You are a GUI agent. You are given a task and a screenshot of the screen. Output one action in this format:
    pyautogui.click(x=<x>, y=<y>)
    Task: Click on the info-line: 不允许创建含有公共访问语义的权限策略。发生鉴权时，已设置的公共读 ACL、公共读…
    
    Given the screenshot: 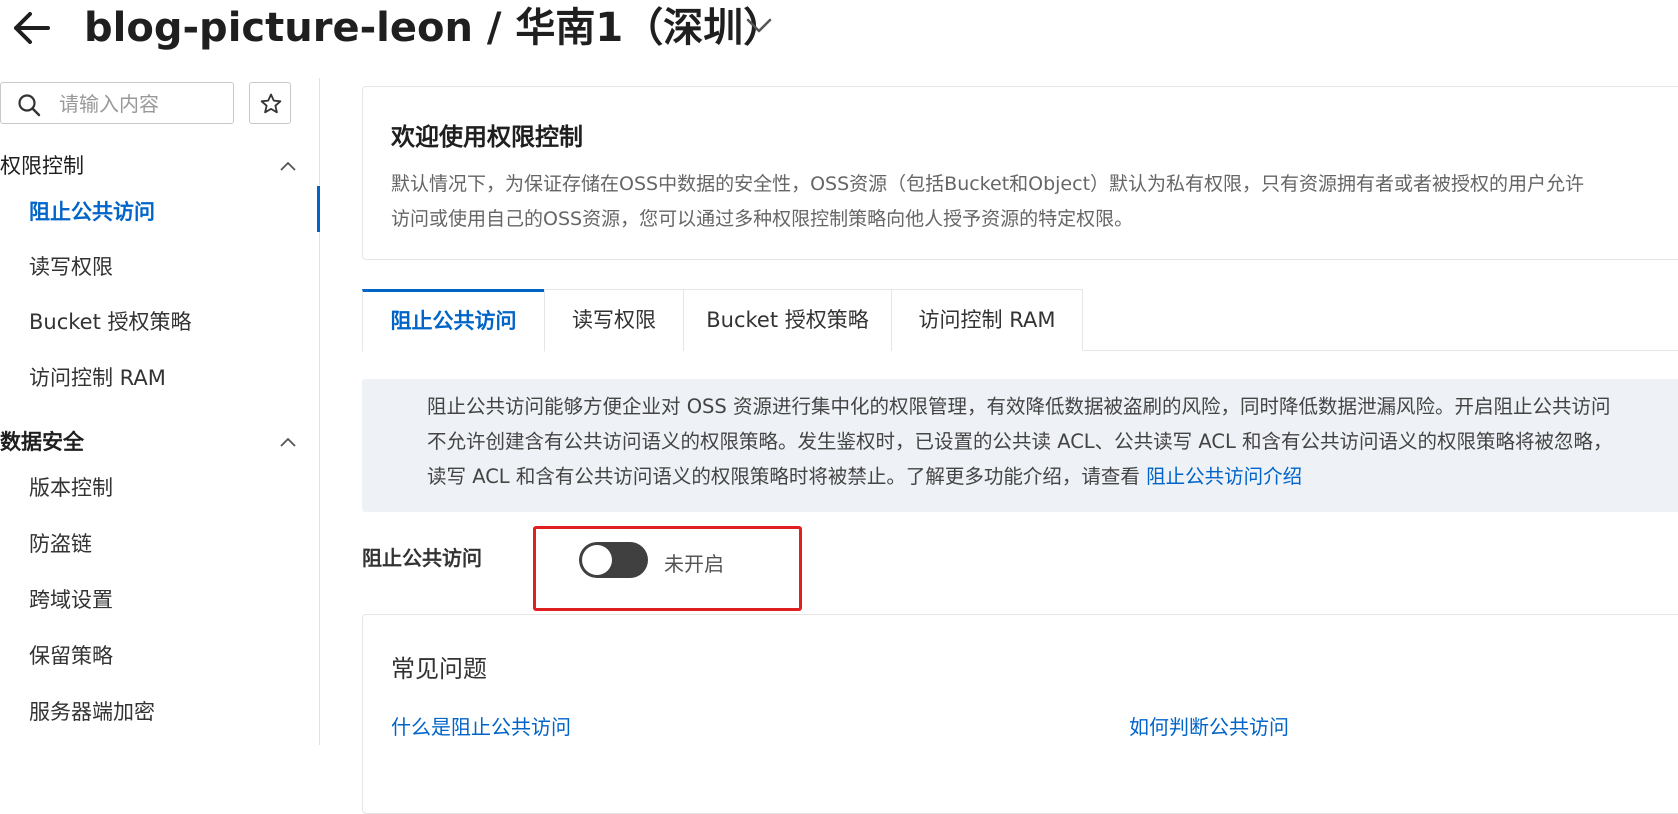 What is the action you would take?
    pyautogui.click(x=1020, y=441)
    